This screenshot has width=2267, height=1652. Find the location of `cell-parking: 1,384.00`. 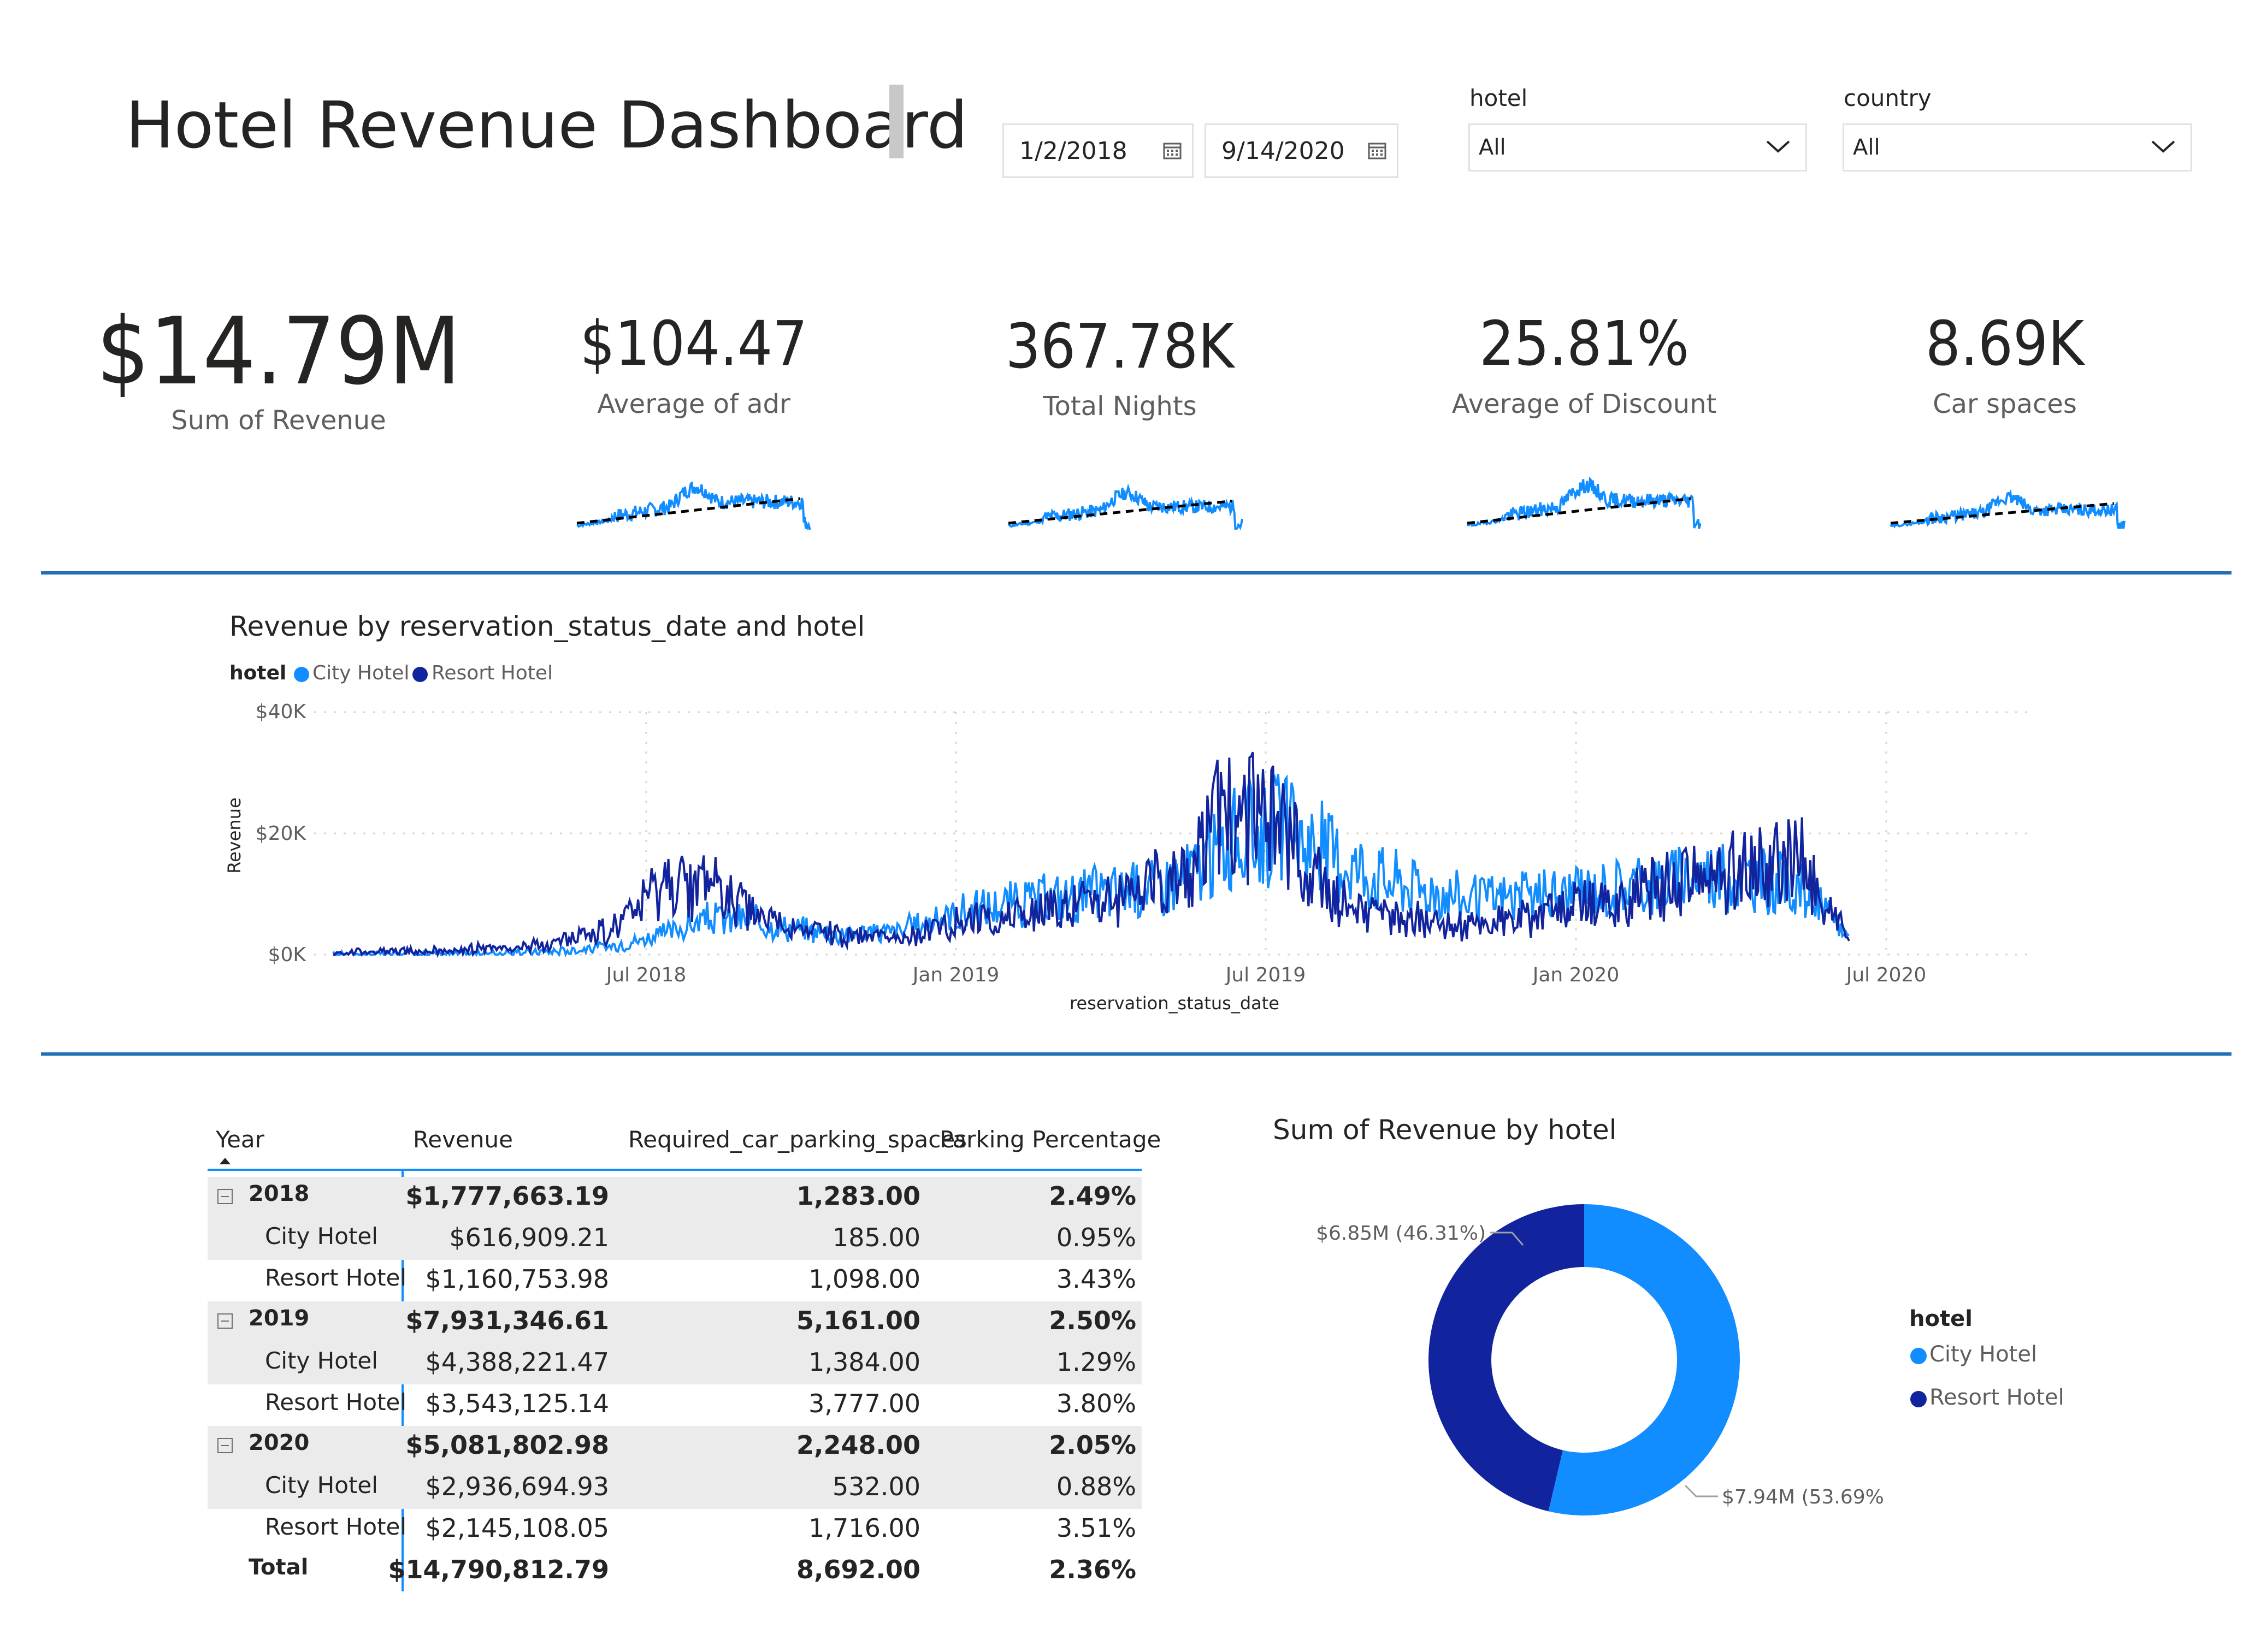

cell-parking: 1,384.00 is located at coordinates (864, 1362).